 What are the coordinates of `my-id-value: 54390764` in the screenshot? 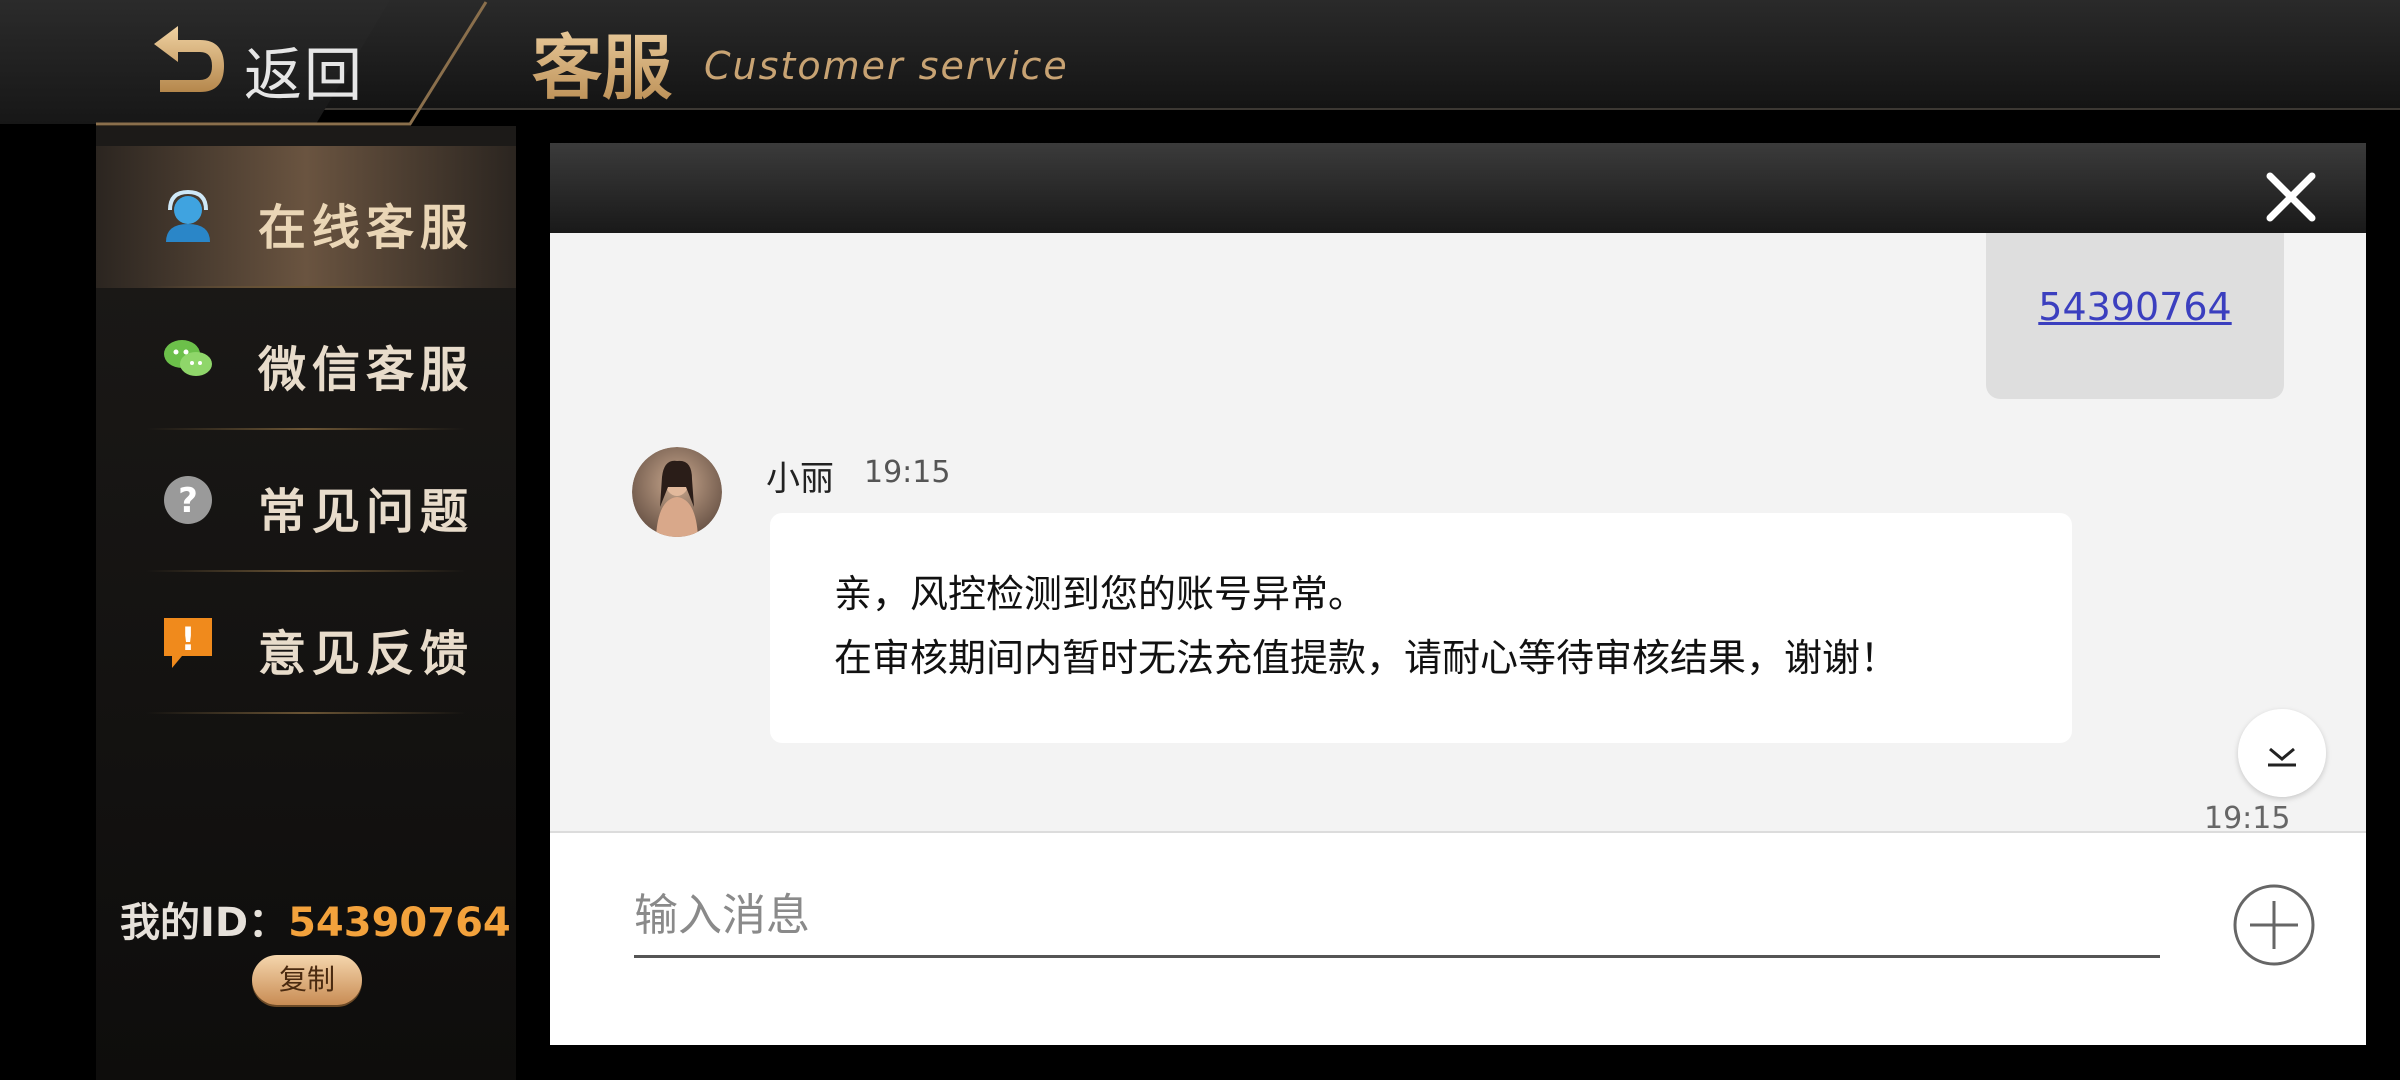 It's located at (399, 923).